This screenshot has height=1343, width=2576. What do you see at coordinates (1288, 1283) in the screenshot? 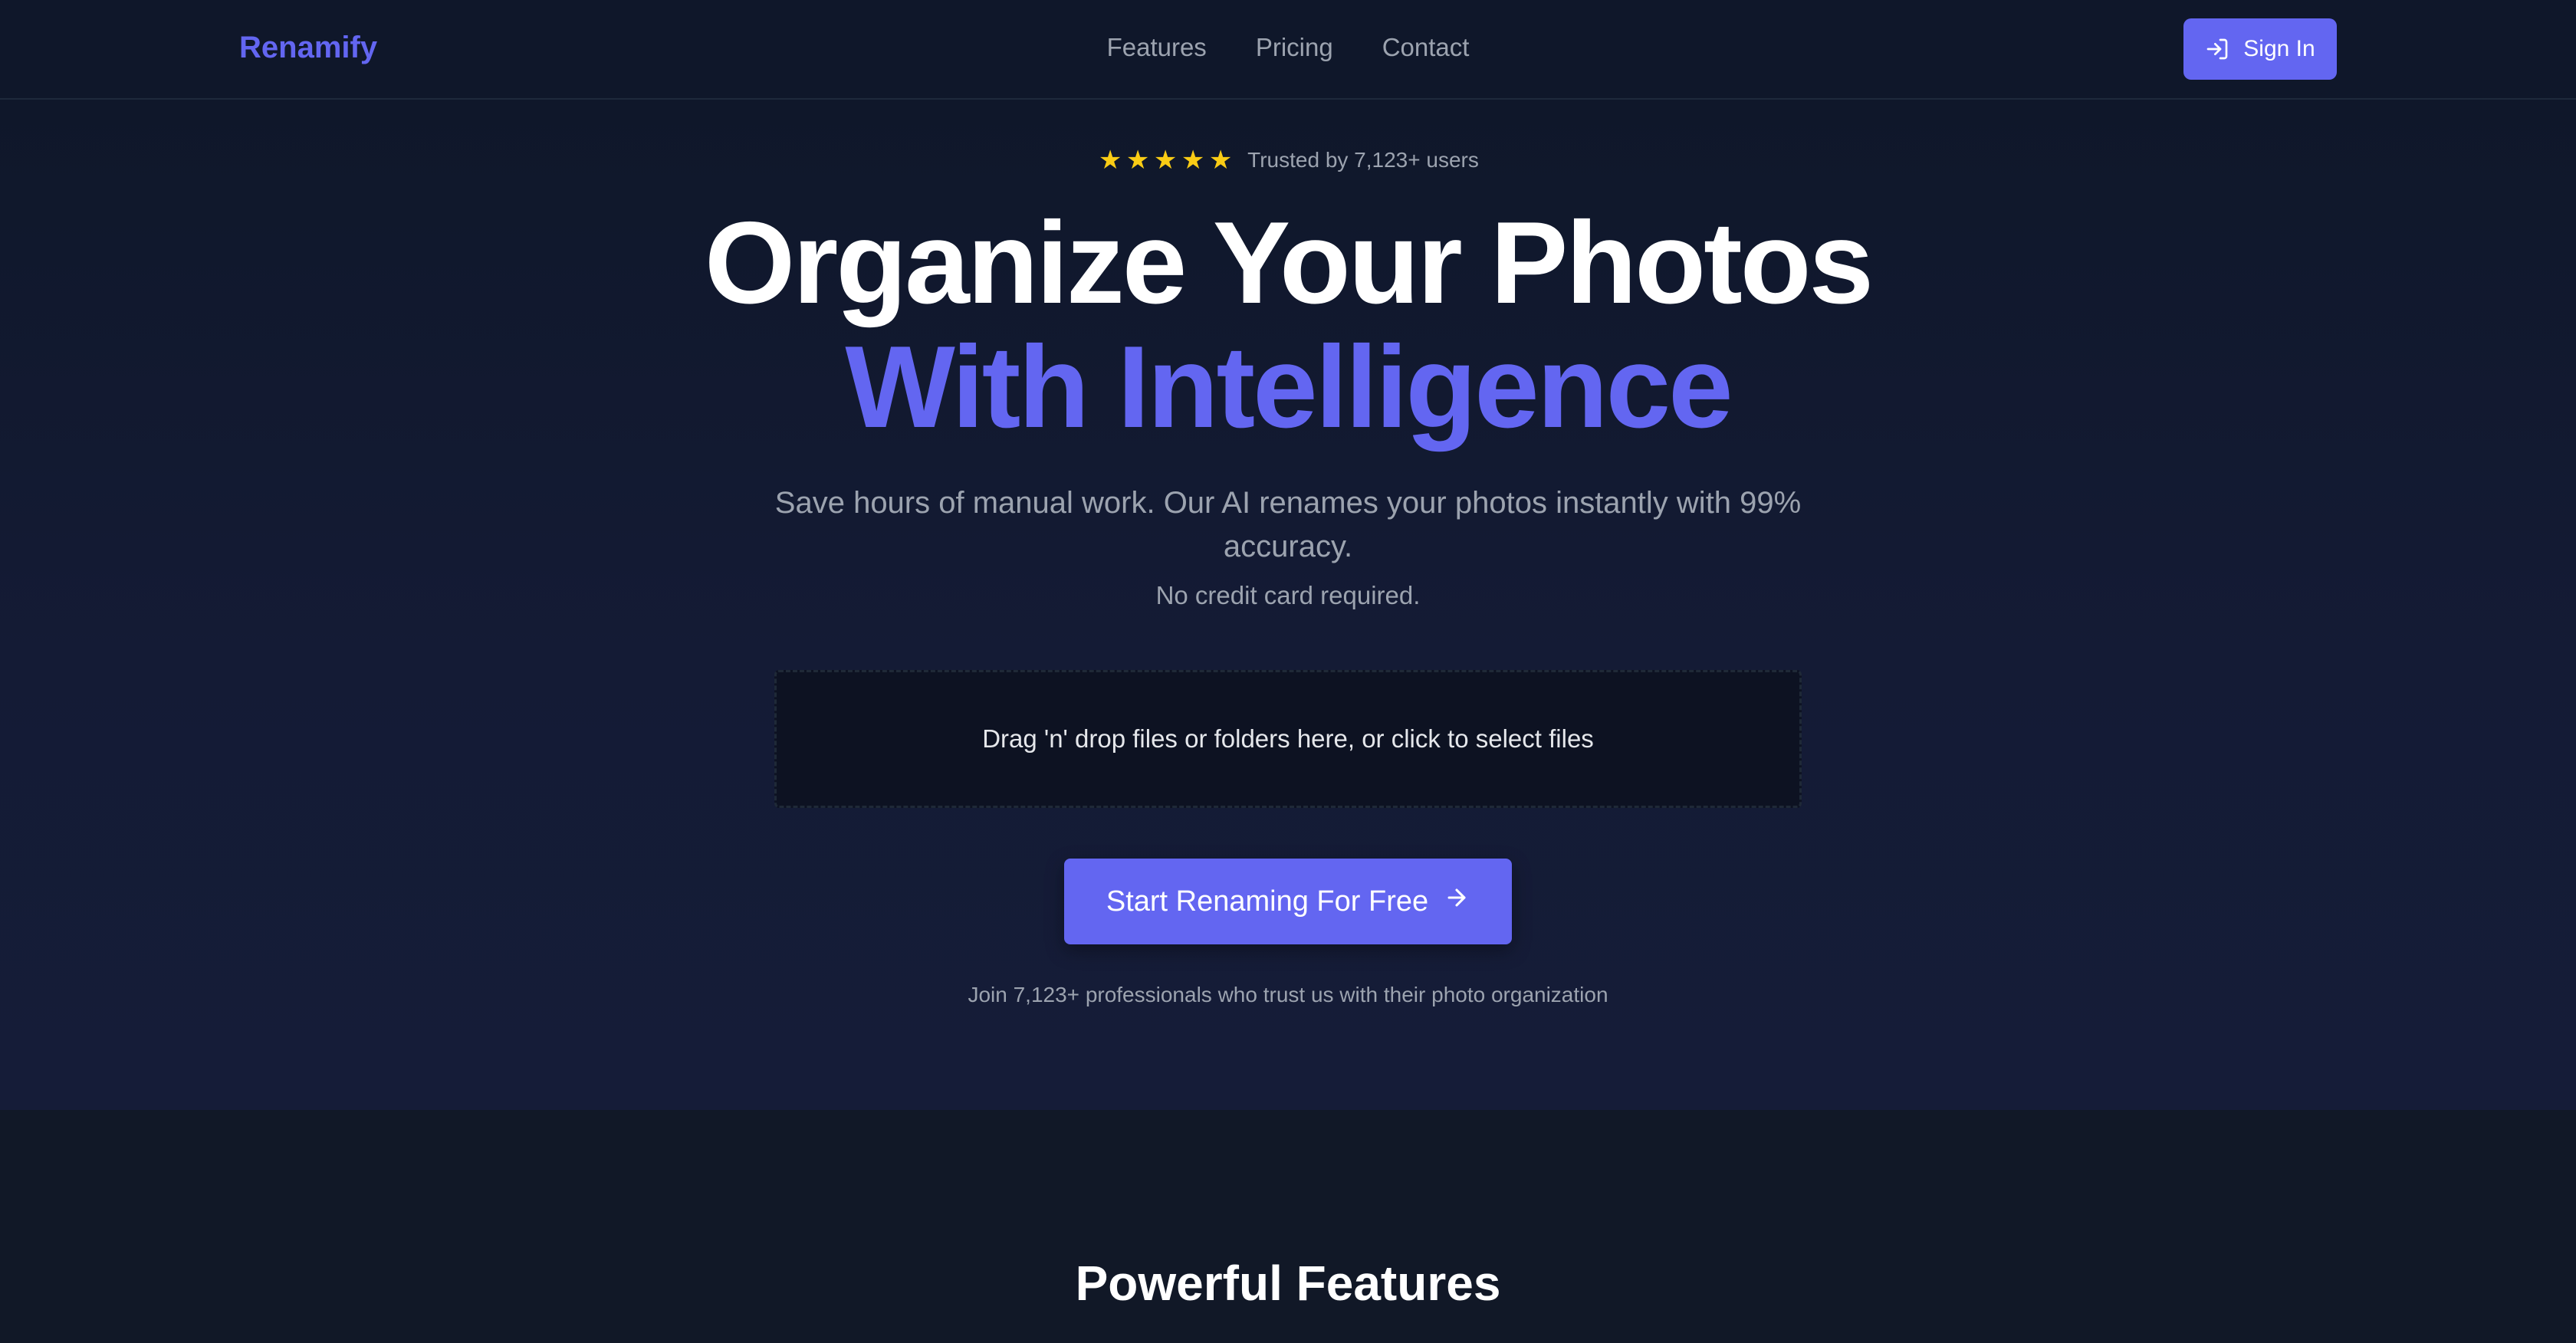
I see `features-title: Powerful Features` at bounding box center [1288, 1283].